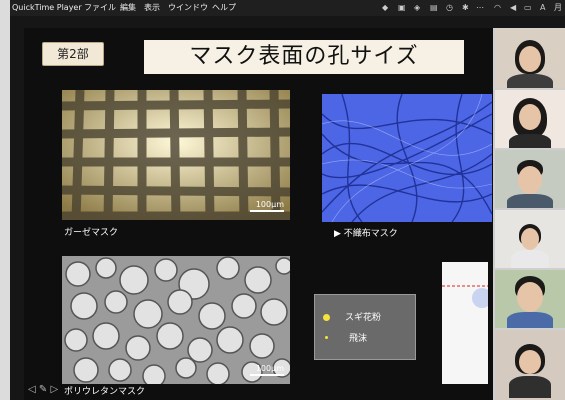 Image resolution: width=565 pixels, height=400 pixels. Describe the element at coordinates (267, 375) in the screenshot. I see `polyurethane-scale-line` at that location.